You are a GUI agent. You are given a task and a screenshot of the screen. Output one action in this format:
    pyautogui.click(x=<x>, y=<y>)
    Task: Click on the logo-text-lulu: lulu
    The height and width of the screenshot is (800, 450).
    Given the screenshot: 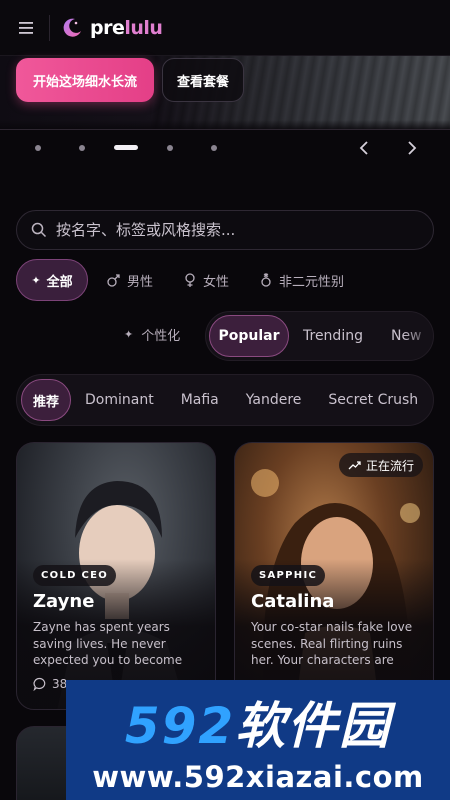 What is the action you would take?
    pyautogui.click(x=143, y=27)
    